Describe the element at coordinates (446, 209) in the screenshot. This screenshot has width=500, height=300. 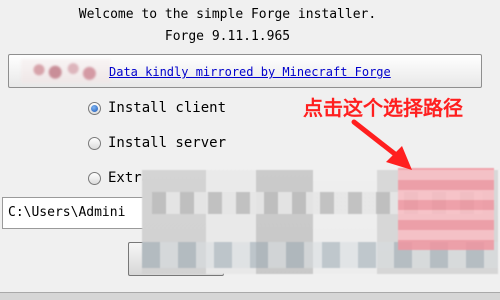
I see `path-select-button-blurred` at that location.